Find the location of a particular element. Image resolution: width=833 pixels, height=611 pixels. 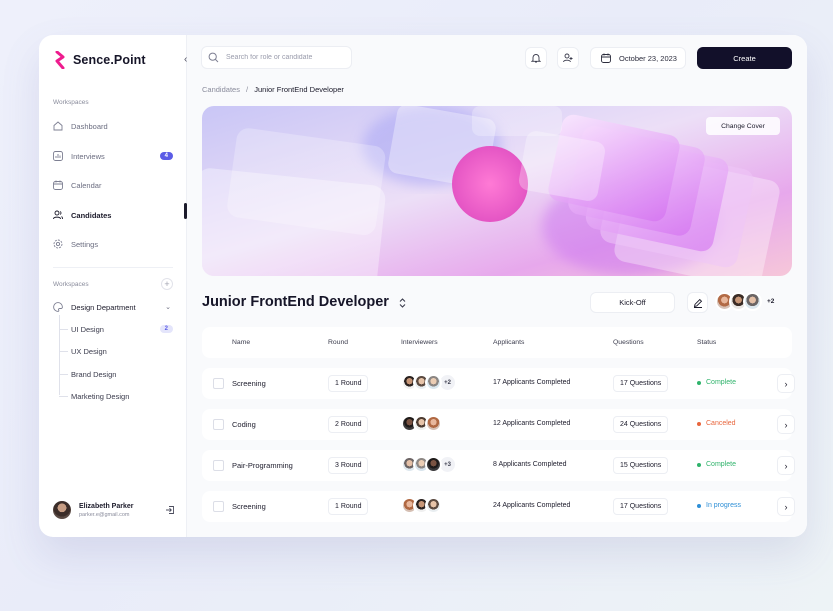

chart-icon is located at coordinates (58, 156).